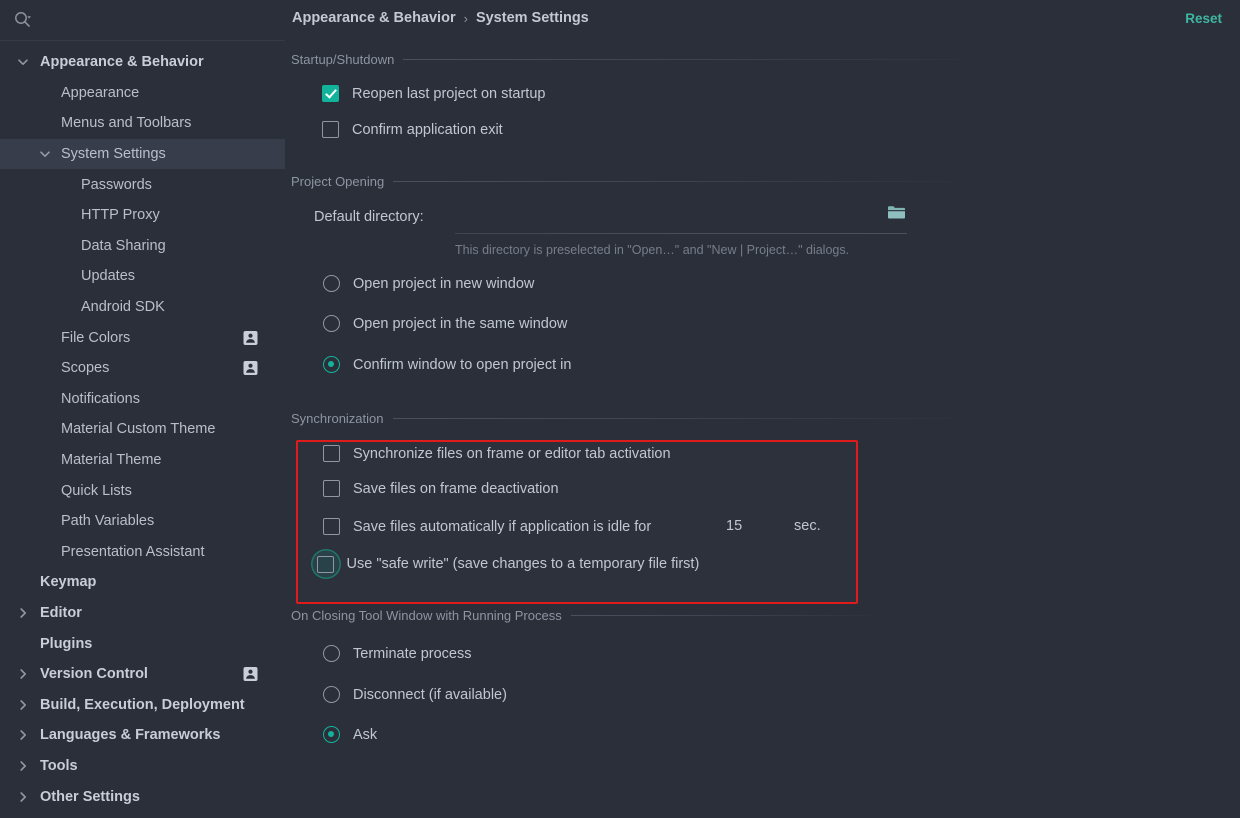  What do you see at coordinates (374, 18) in the screenshot?
I see `breadcrumb-root: Appearance & Behavior` at bounding box center [374, 18].